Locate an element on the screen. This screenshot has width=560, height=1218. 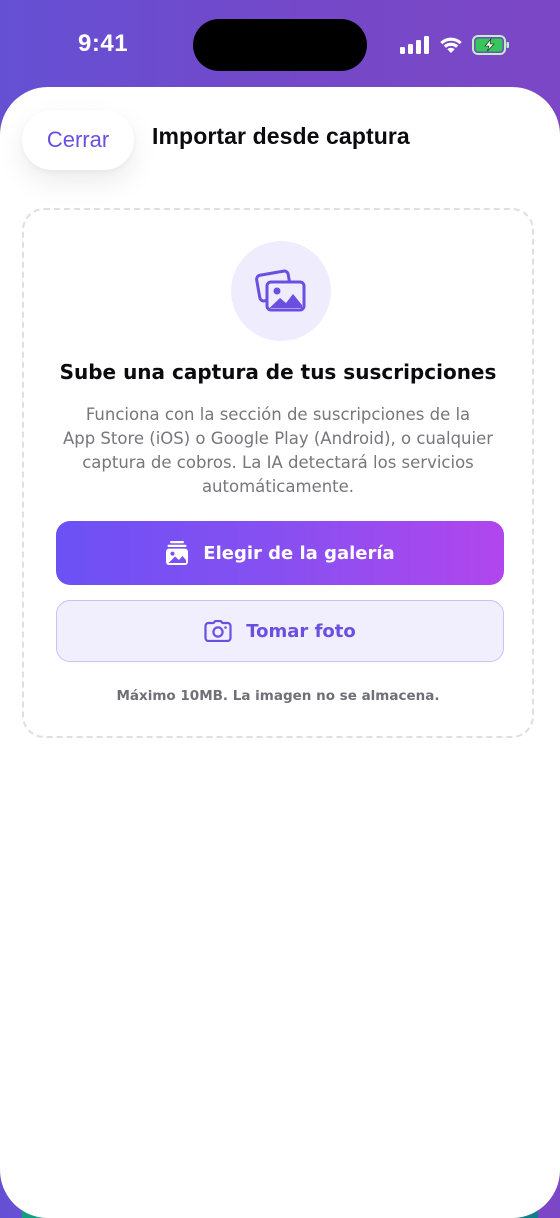
images-icon is located at coordinates (280, 290).